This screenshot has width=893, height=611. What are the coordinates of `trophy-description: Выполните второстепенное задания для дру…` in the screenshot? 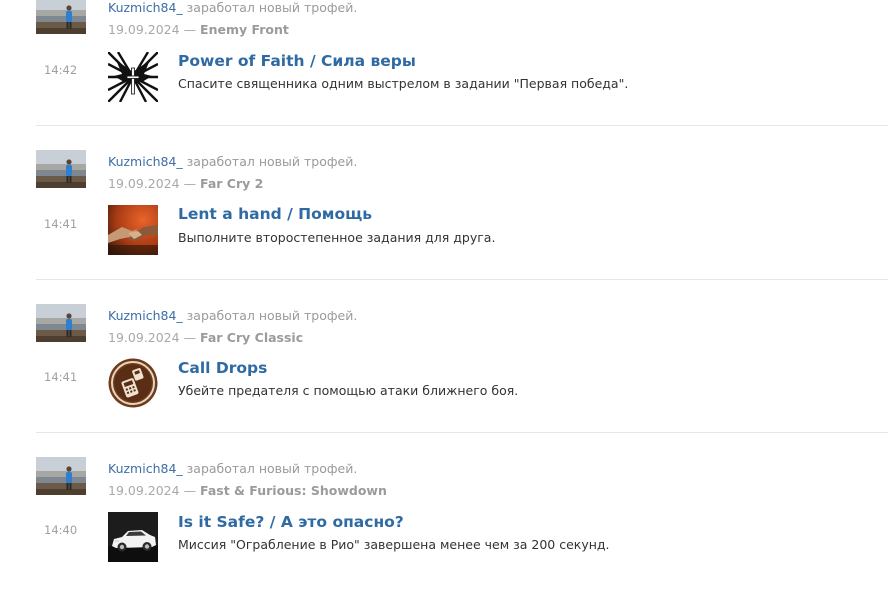 It's located at (337, 237).